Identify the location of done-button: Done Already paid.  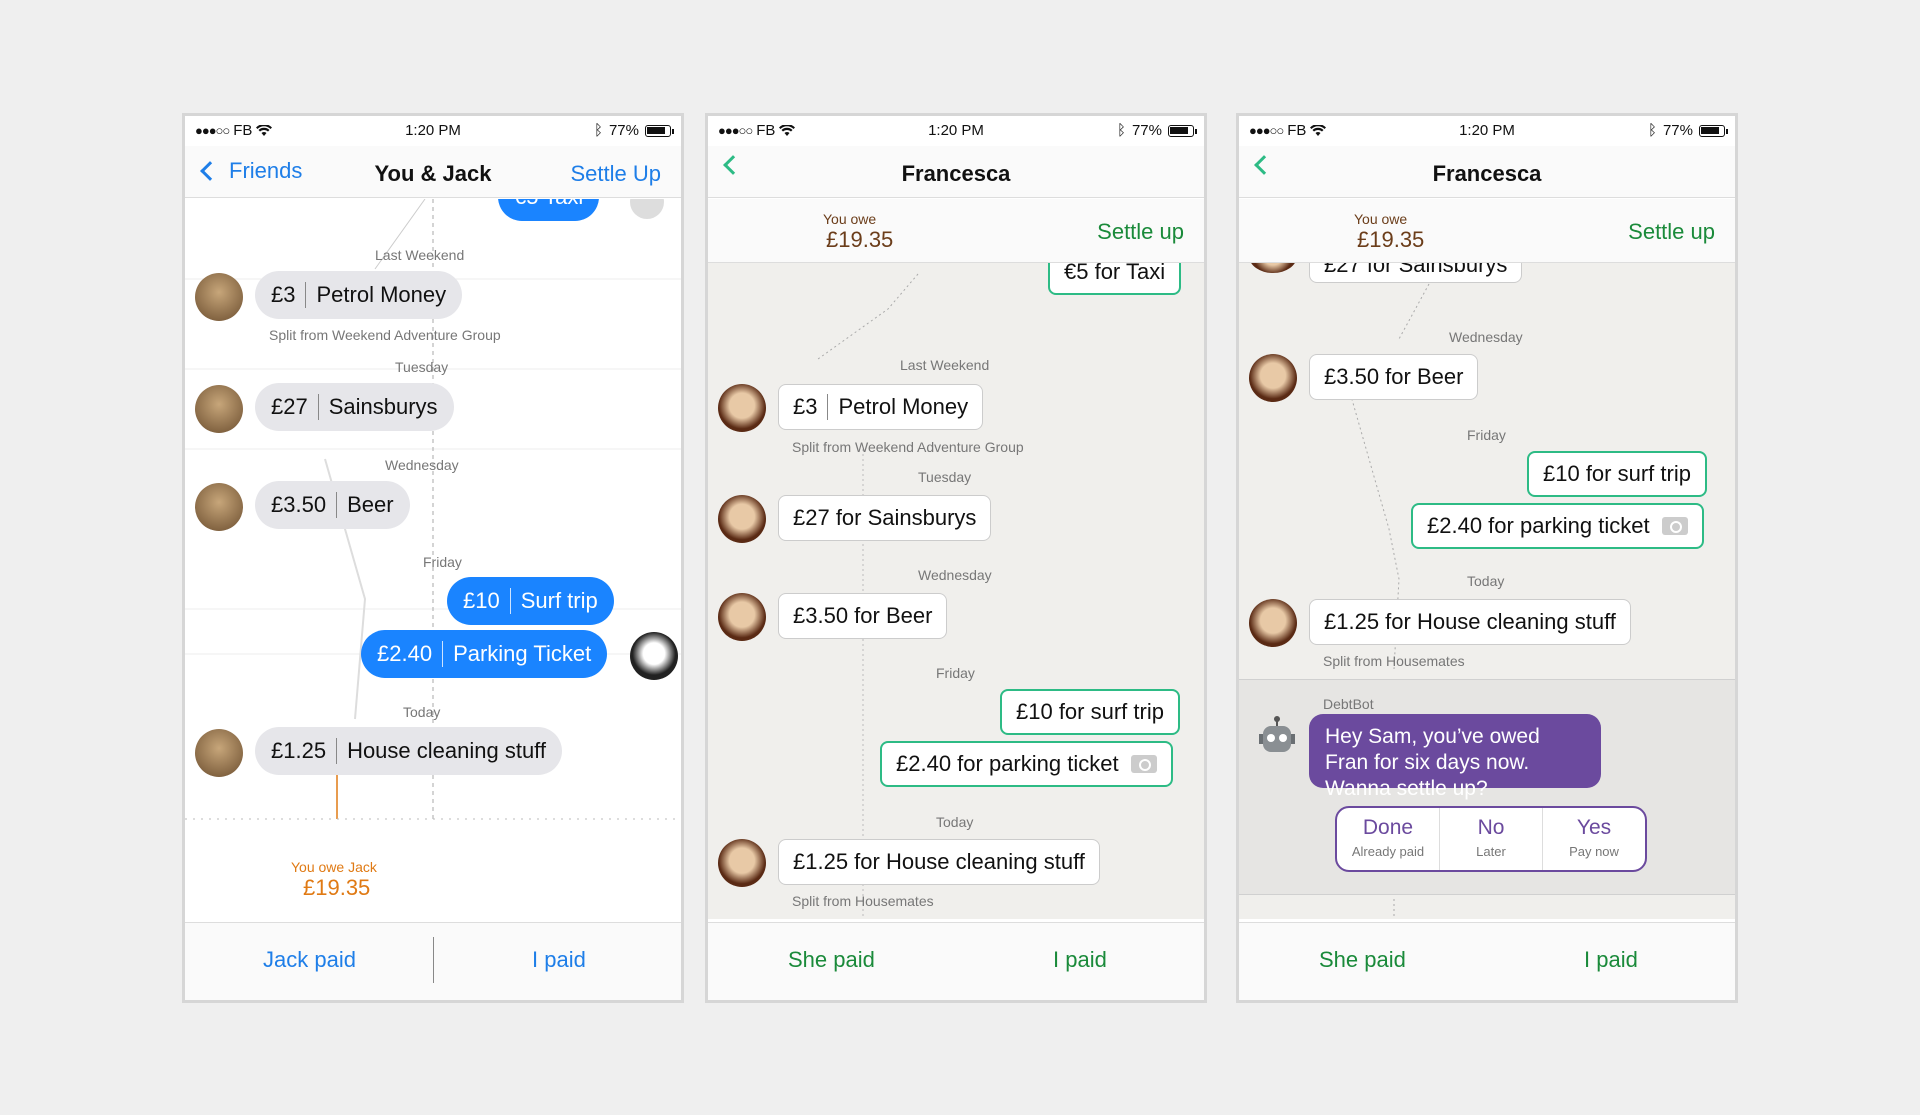
(1388, 839).